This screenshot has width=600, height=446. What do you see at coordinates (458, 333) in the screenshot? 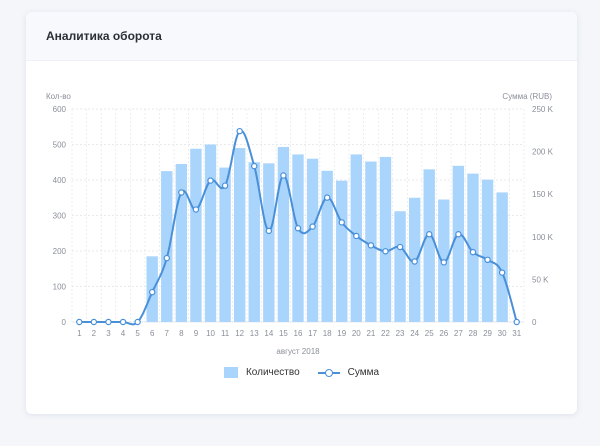
I see `x-tick-label: 27` at bounding box center [458, 333].